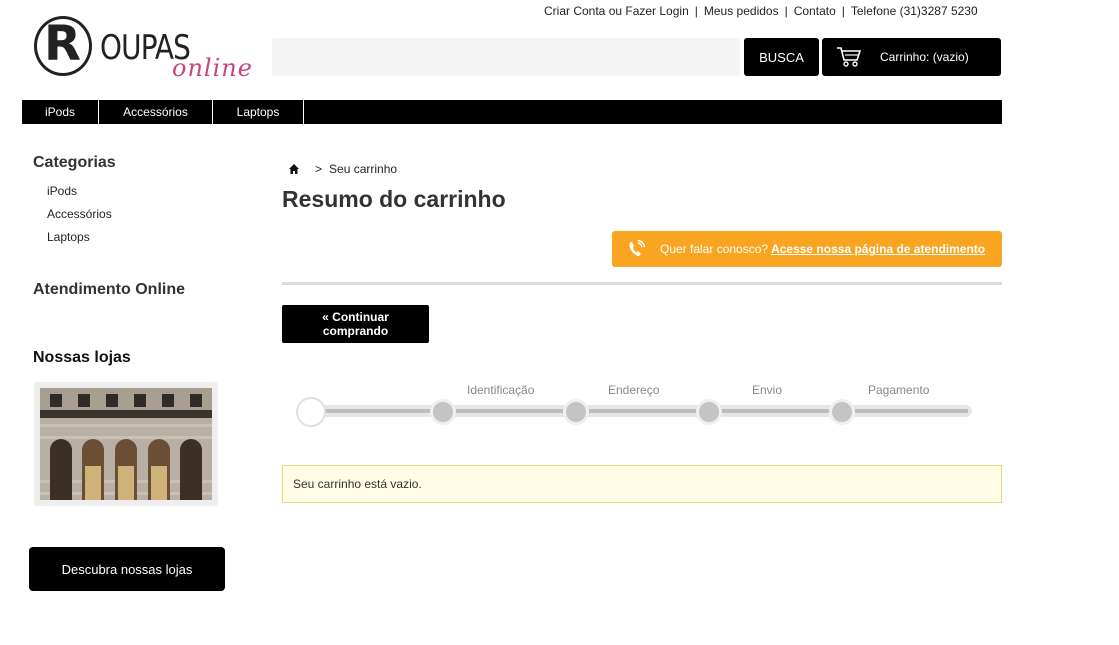 This screenshot has width=1119, height=645. What do you see at coordinates (576, 412) in the screenshot?
I see `step-dot-endereco` at bounding box center [576, 412].